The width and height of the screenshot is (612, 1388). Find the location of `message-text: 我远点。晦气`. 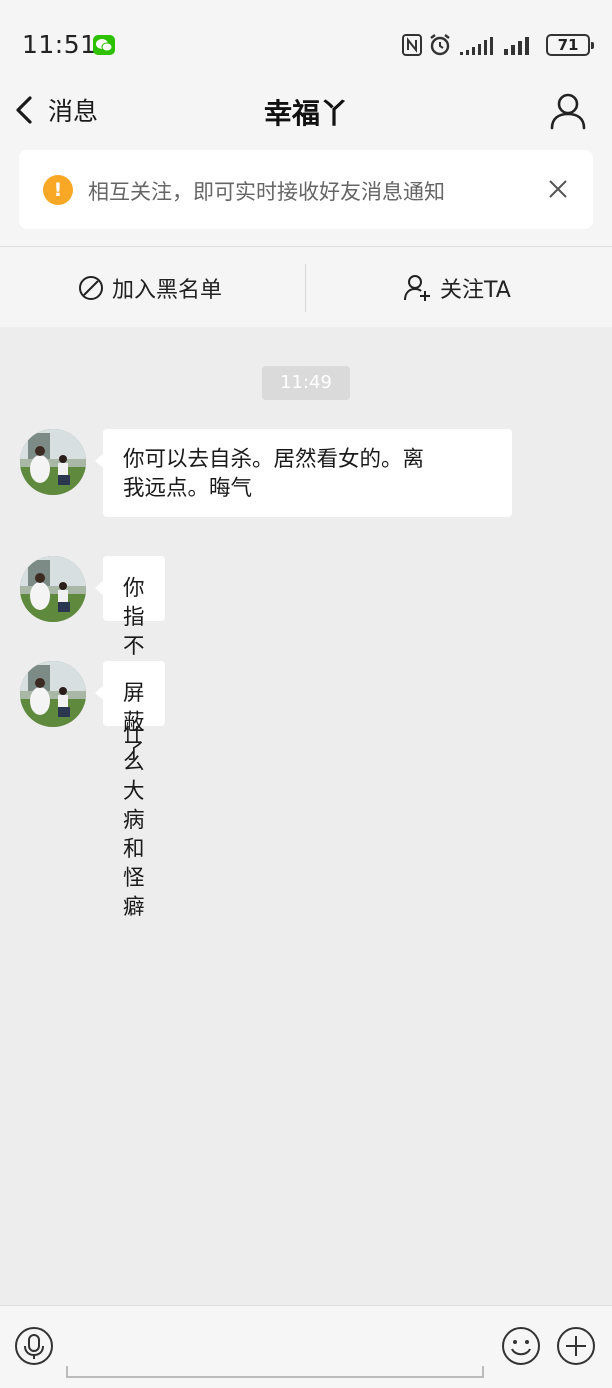

message-text: 我远点。晦气 is located at coordinates (188, 488).